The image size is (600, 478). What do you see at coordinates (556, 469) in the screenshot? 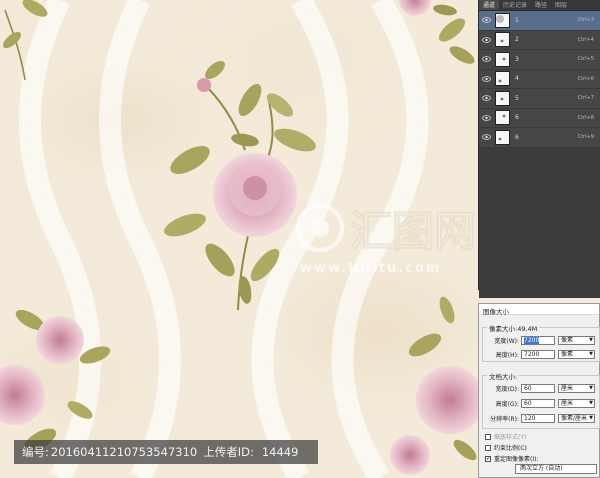
I see `resample-method-select: 两次立方 (自动)` at bounding box center [556, 469].